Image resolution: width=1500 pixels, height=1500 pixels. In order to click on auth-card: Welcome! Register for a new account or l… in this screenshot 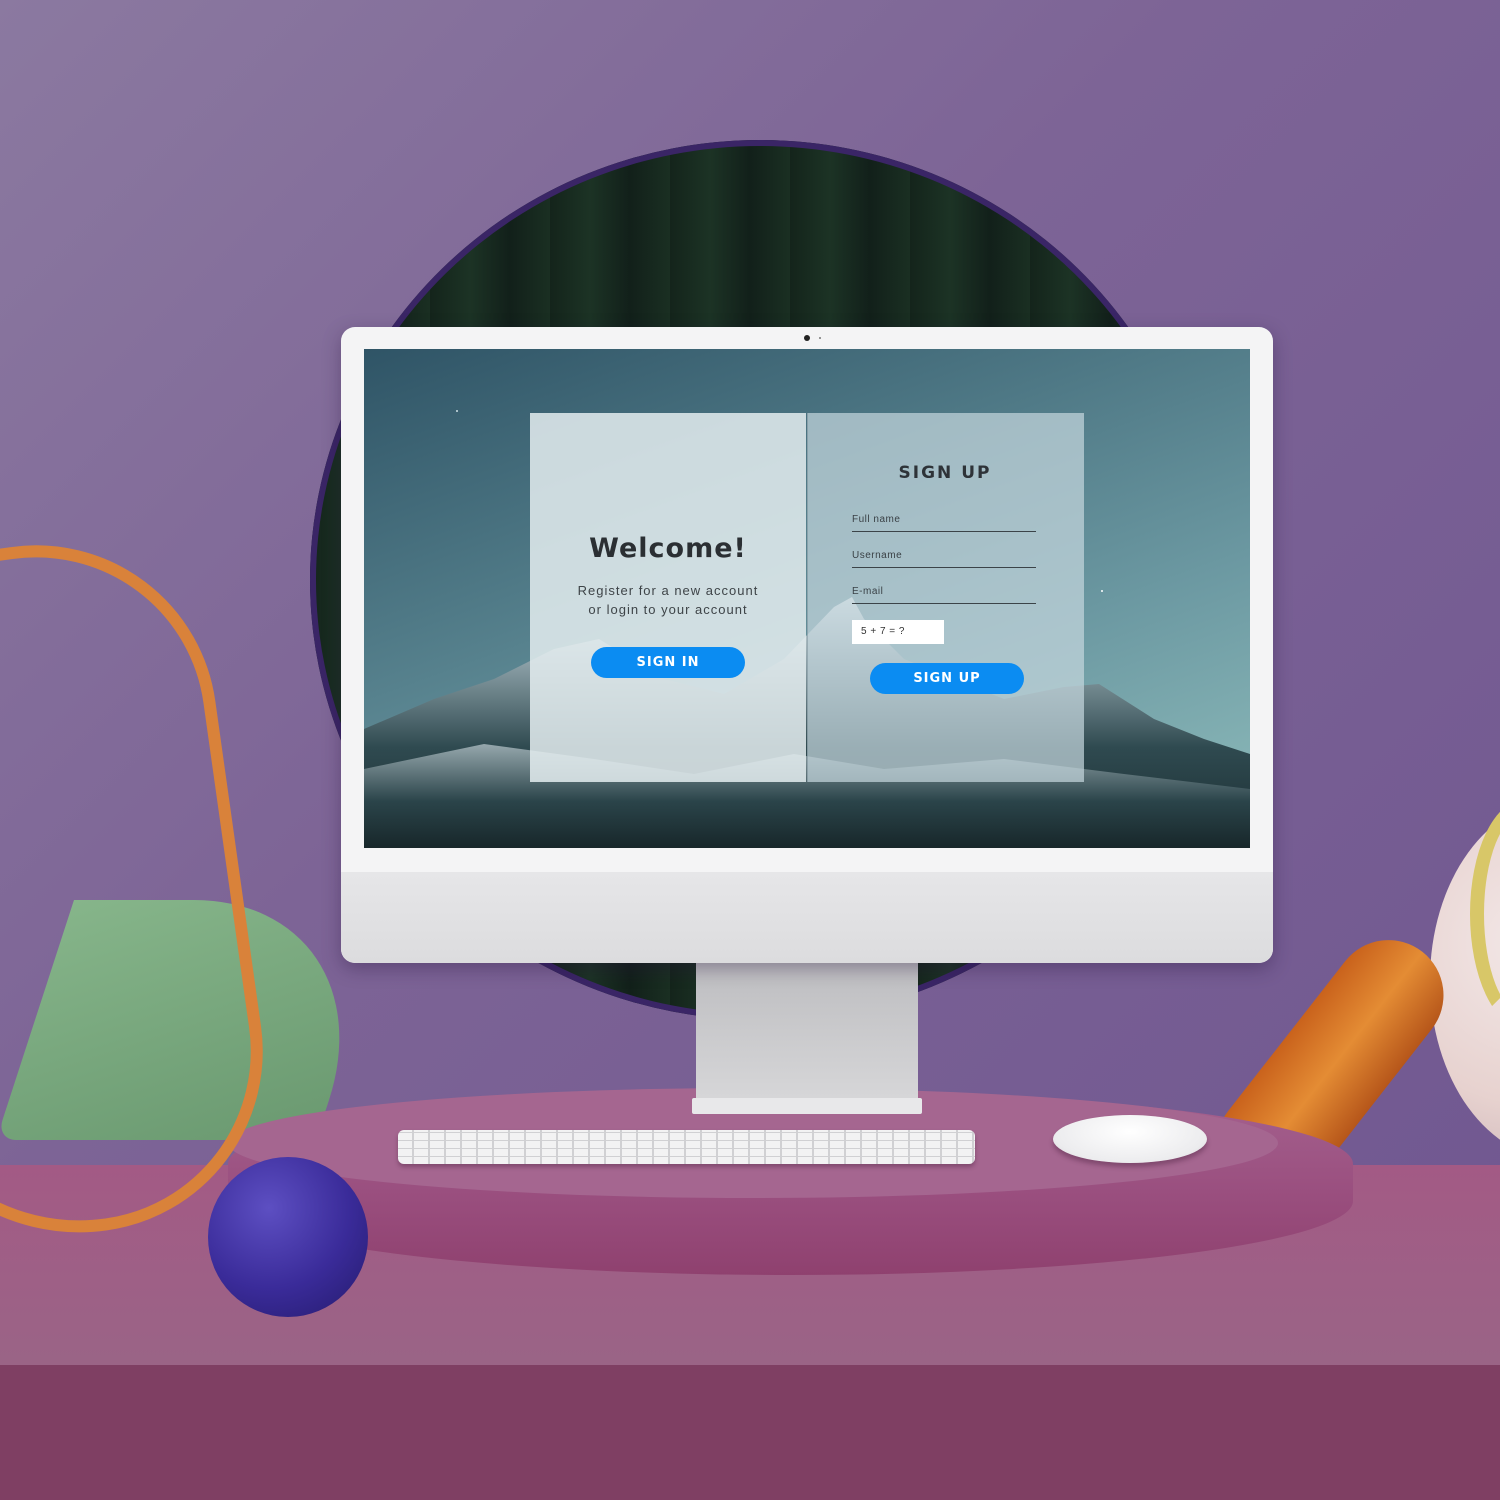, I will do `click(807, 597)`.